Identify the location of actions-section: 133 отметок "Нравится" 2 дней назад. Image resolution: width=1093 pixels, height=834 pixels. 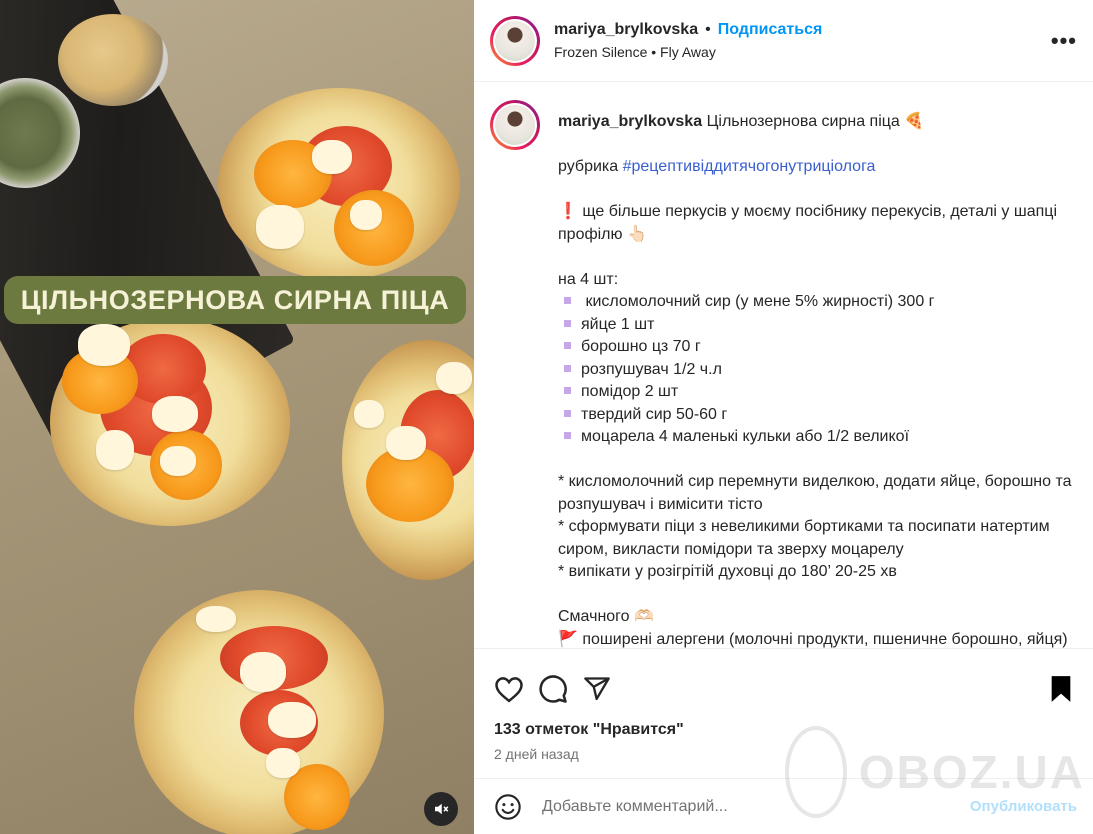
(783, 713).